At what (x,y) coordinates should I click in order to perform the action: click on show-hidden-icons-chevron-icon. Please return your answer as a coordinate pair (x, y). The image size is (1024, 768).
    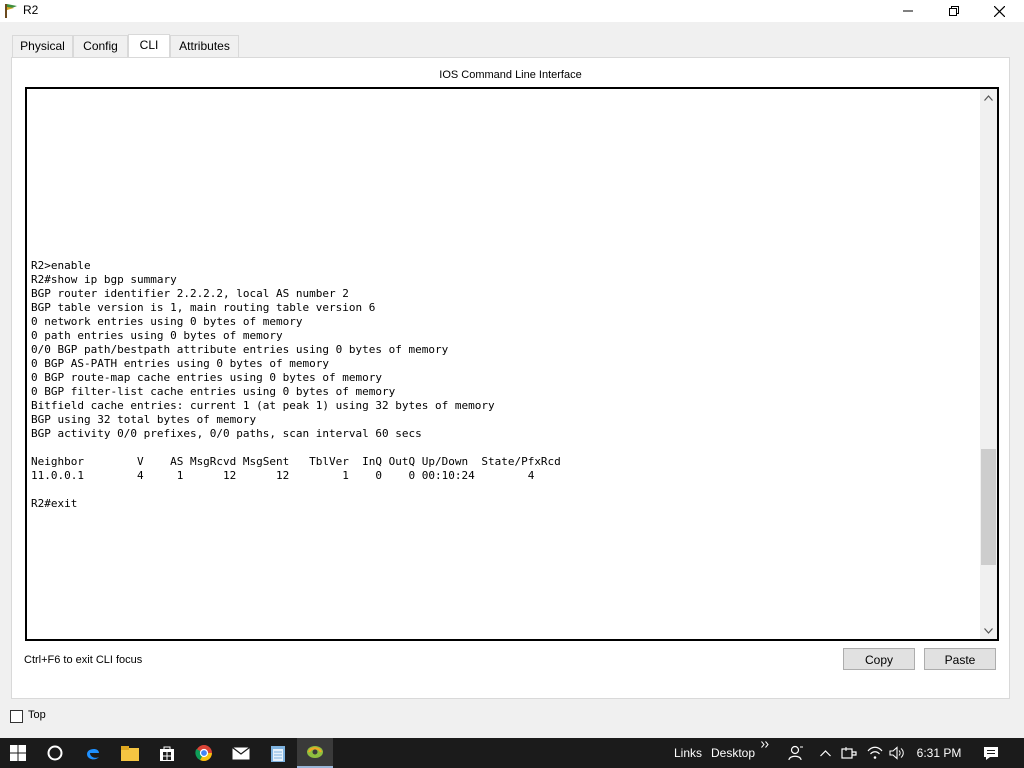
    Looking at the image, I should click on (825, 753).